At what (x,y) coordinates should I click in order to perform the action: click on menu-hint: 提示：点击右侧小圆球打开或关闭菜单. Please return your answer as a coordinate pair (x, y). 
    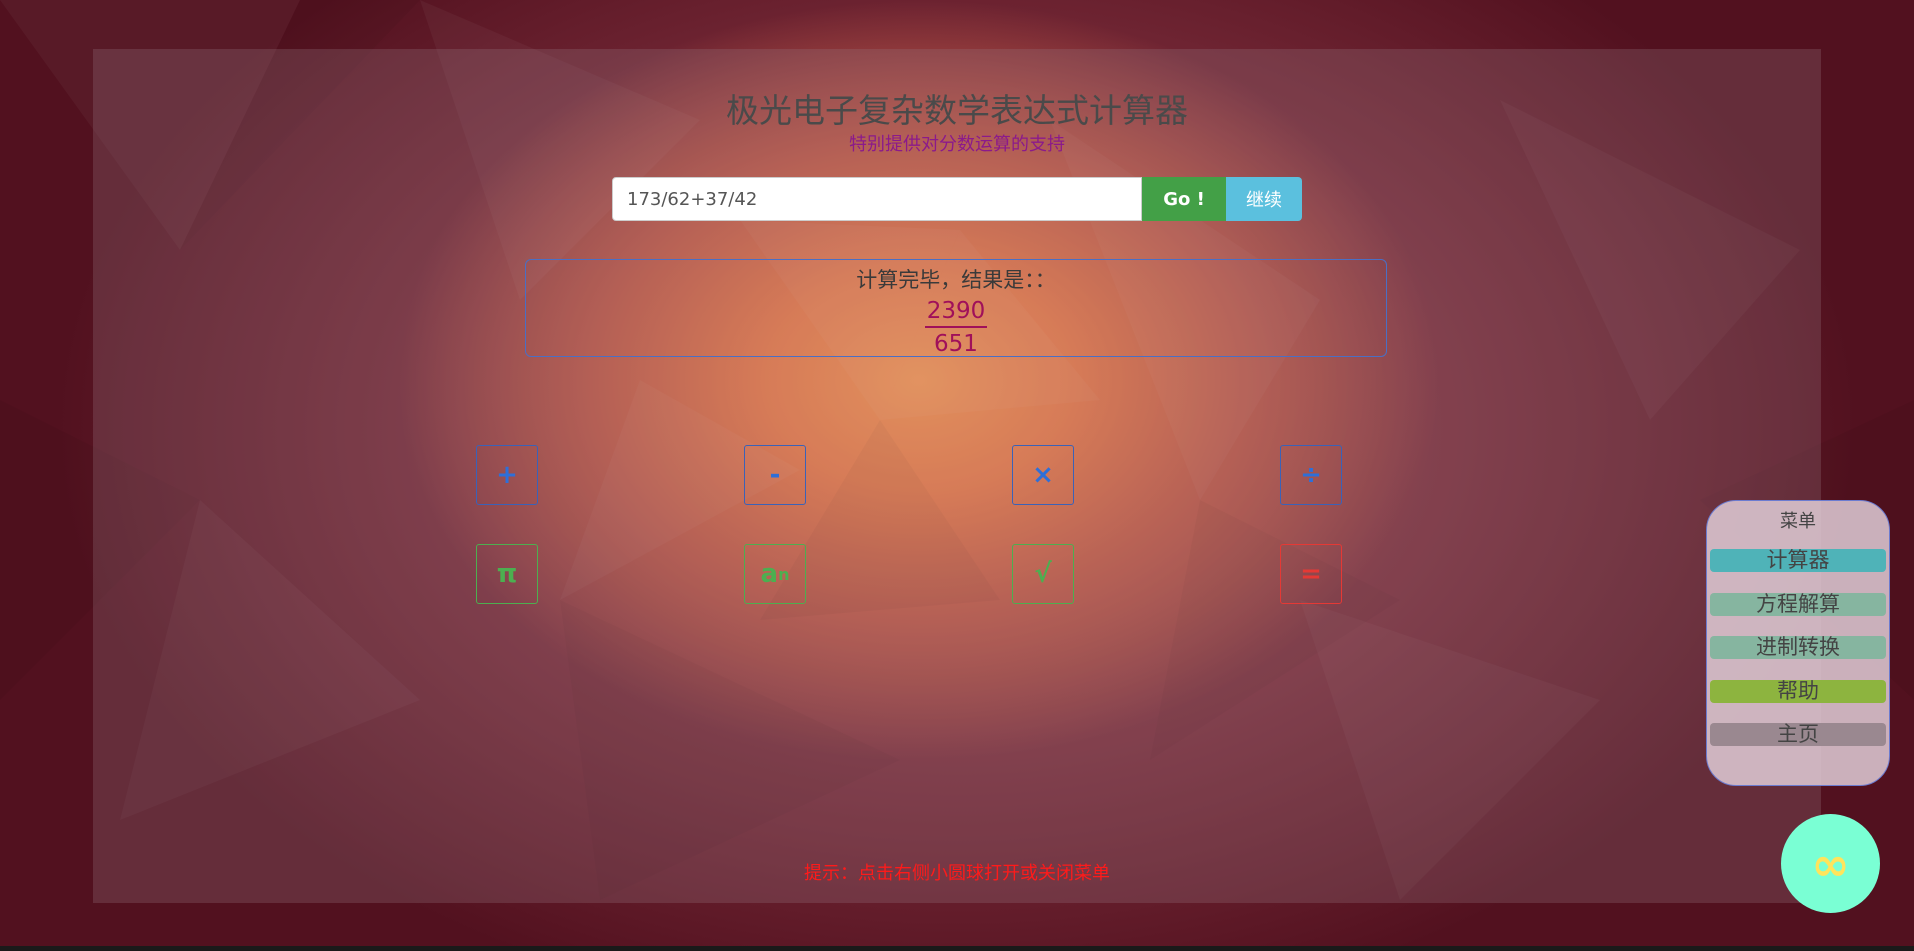
    Looking at the image, I should click on (957, 873).